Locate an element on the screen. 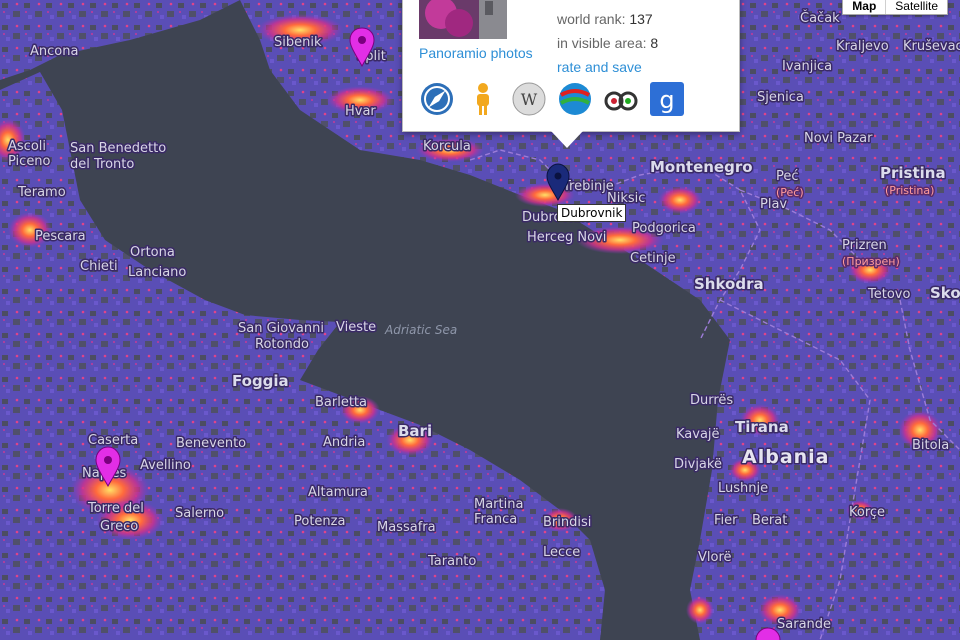 This screenshot has width=960, height=640. city-label: Andria is located at coordinates (344, 442).